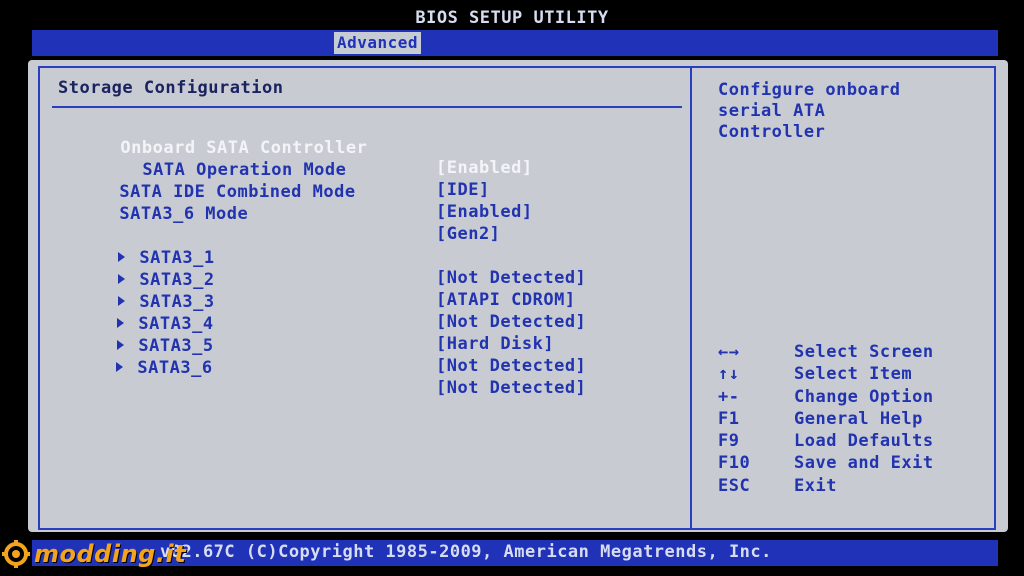 The width and height of the screenshot is (1024, 576). I want to click on key-desc: Select Screen, so click(864, 352).